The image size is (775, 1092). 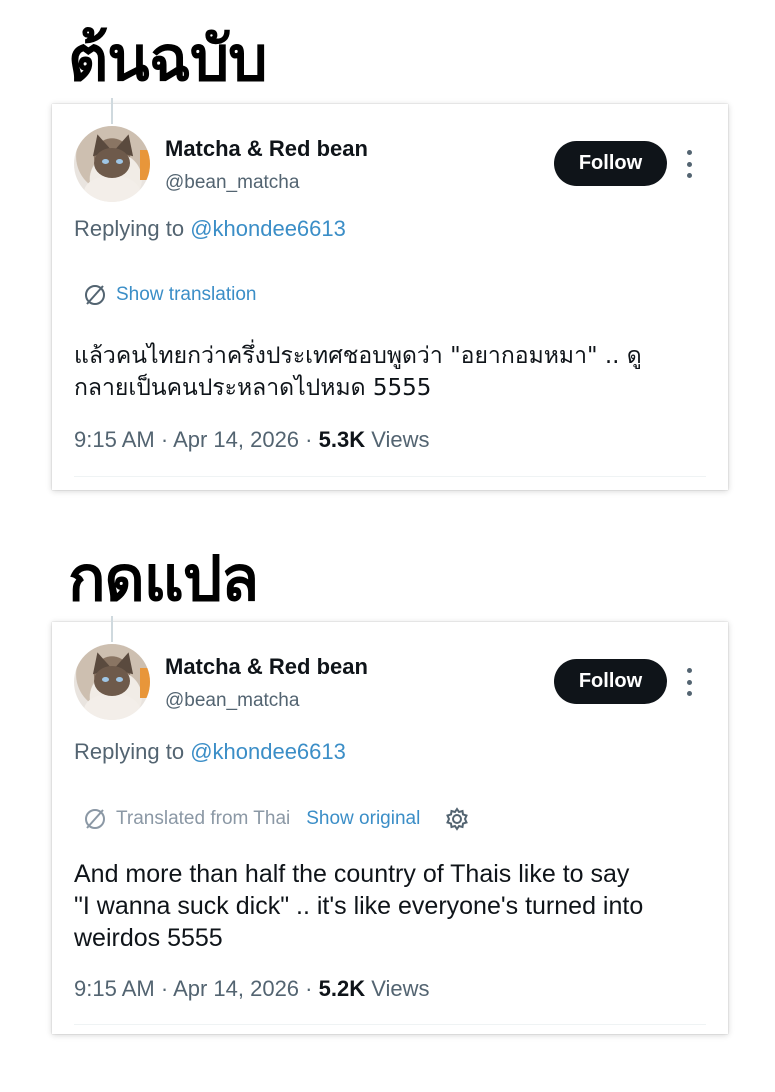 I want to click on show-translation-link: Show translation, so click(x=186, y=295).